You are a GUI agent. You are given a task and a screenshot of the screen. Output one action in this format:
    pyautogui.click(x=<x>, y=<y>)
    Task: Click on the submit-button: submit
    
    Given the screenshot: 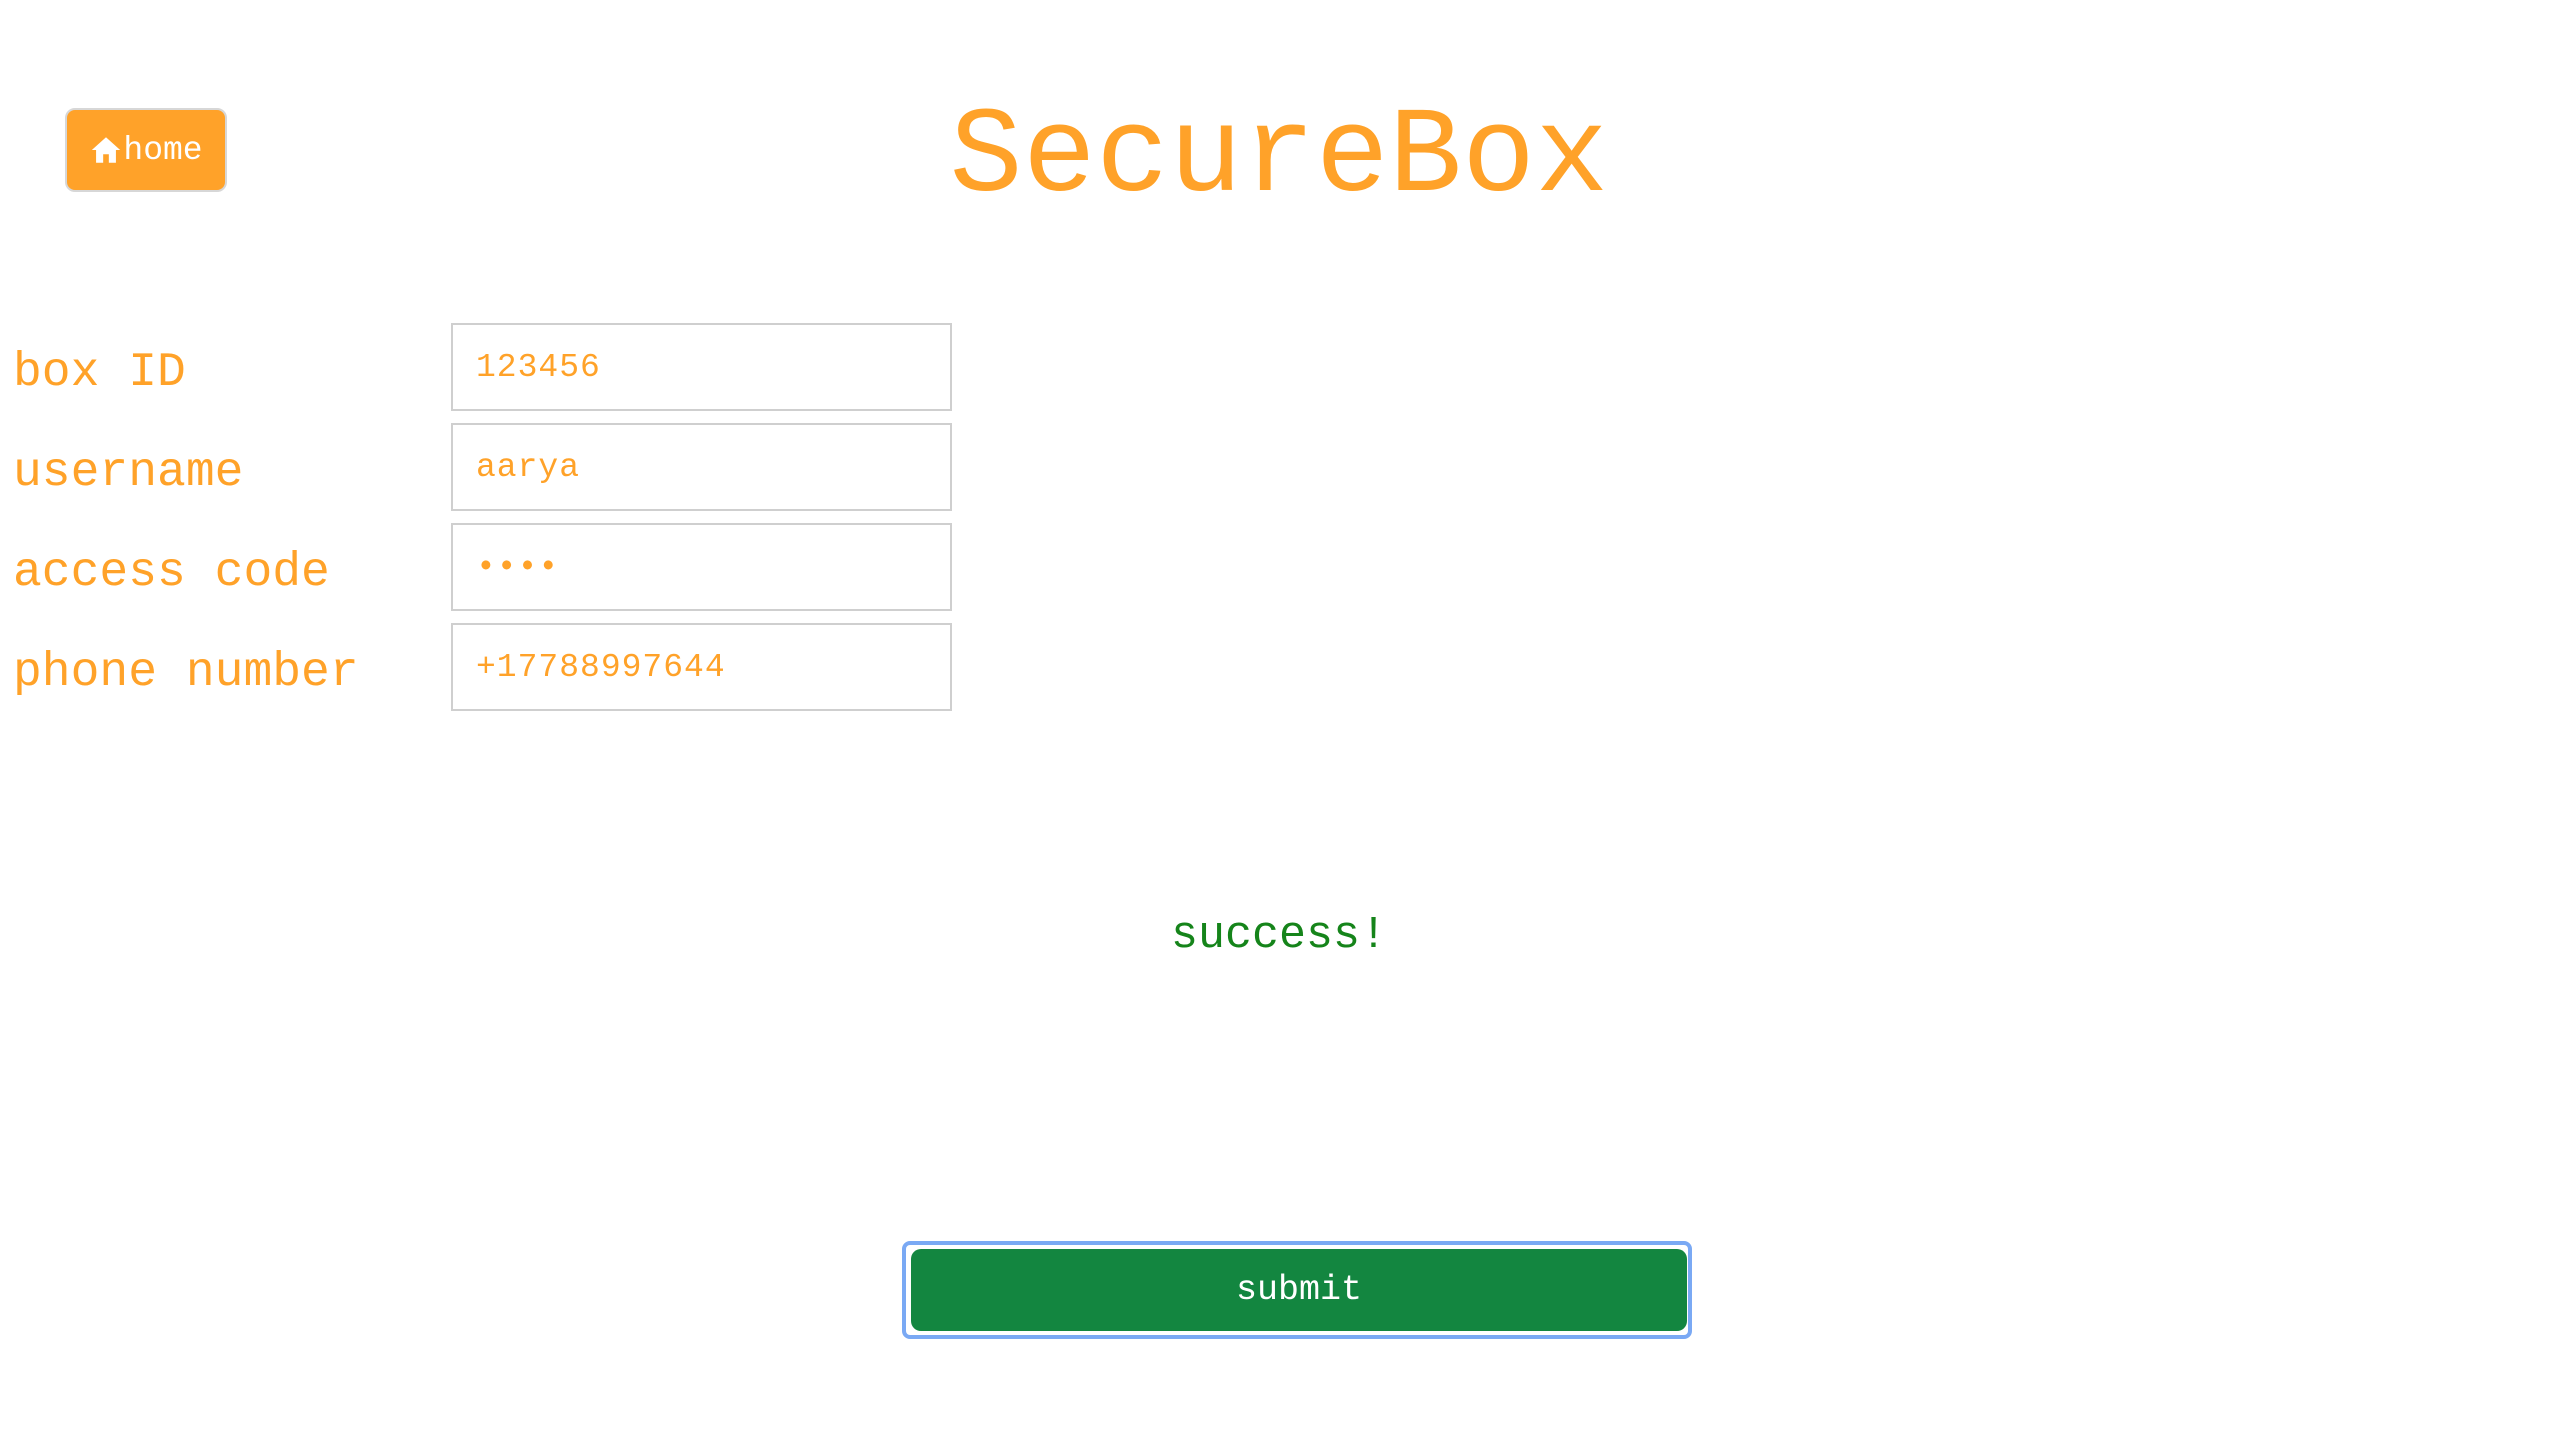 What is the action you would take?
    pyautogui.click(x=1299, y=1290)
    